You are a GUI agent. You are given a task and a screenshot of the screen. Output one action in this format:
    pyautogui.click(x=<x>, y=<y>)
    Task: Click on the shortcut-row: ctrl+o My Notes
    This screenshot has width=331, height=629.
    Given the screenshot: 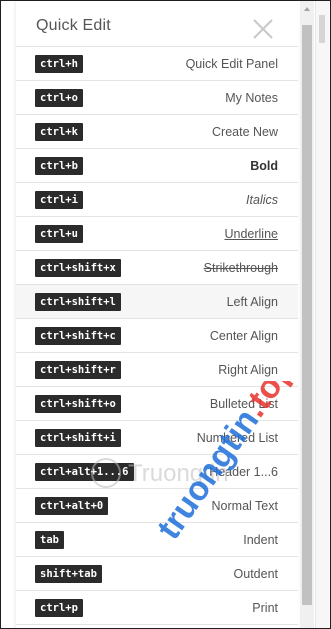 What is the action you would take?
    pyautogui.click(x=157, y=98)
    